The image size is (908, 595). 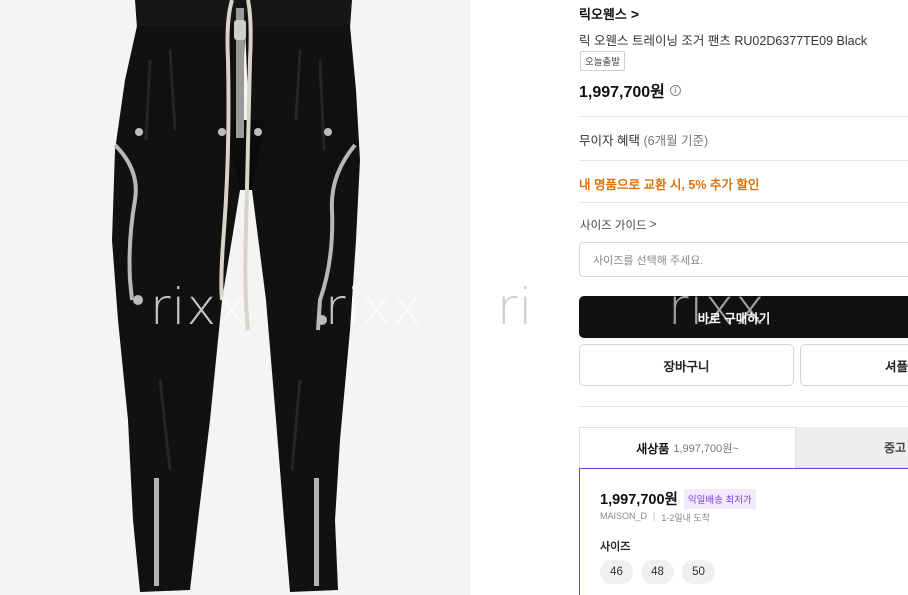 What do you see at coordinates (698, 572) in the screenshot?
I see `size-chip: 50` at bounding box center [698, 572].